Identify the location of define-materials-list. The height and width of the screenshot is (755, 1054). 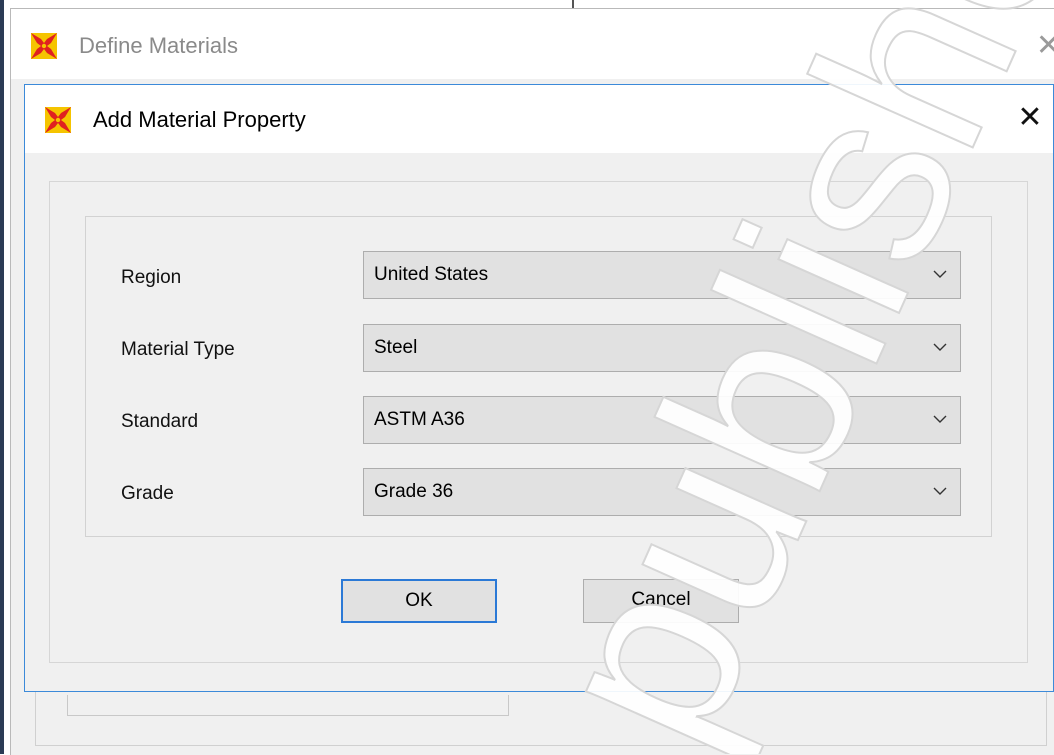
(288, 705).